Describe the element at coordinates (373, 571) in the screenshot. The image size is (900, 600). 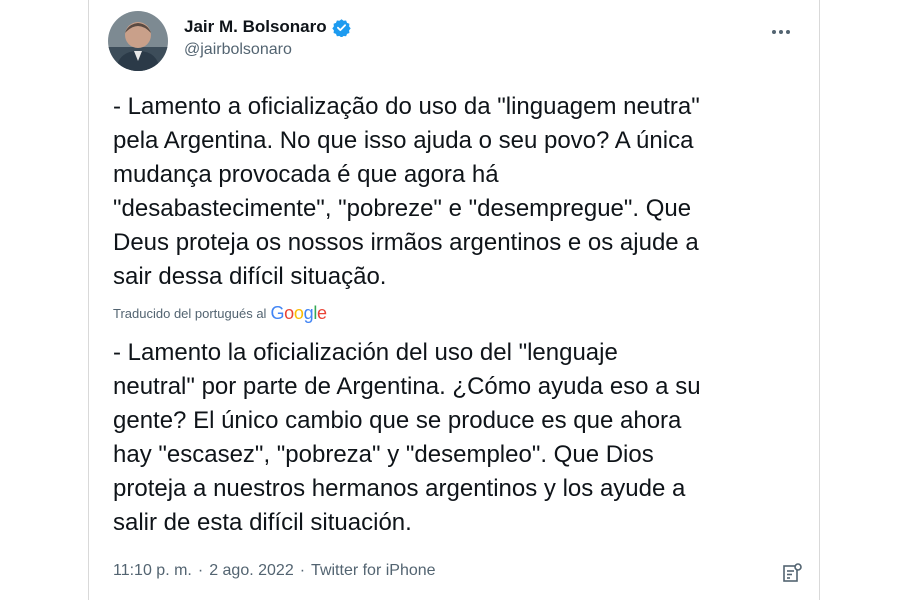
I see `tweet-source: Twitter for iPhone` at that location.